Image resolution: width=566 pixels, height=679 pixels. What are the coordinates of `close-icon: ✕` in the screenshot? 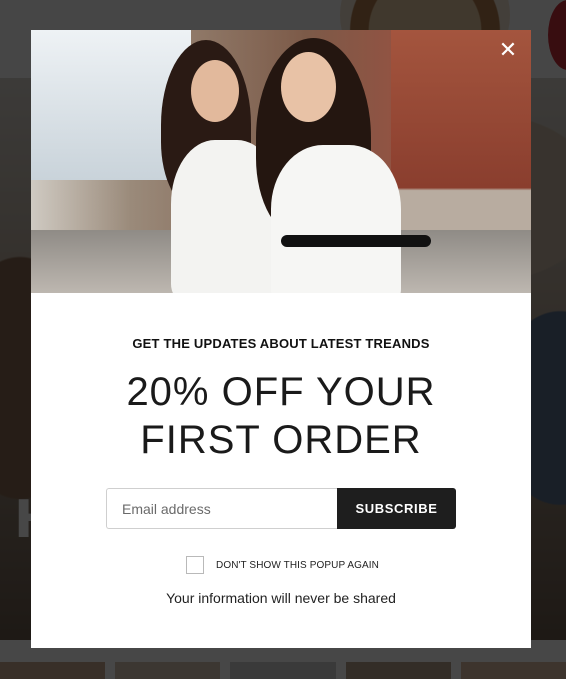 It's located at (508, 51).